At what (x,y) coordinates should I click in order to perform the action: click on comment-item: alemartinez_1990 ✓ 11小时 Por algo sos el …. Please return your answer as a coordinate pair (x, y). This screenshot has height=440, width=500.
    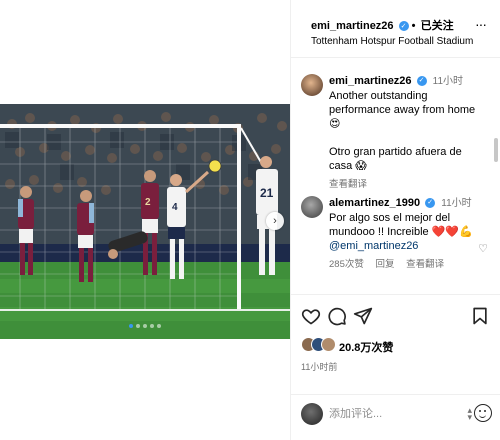
    Looking at the image, I should click on (394, 244).